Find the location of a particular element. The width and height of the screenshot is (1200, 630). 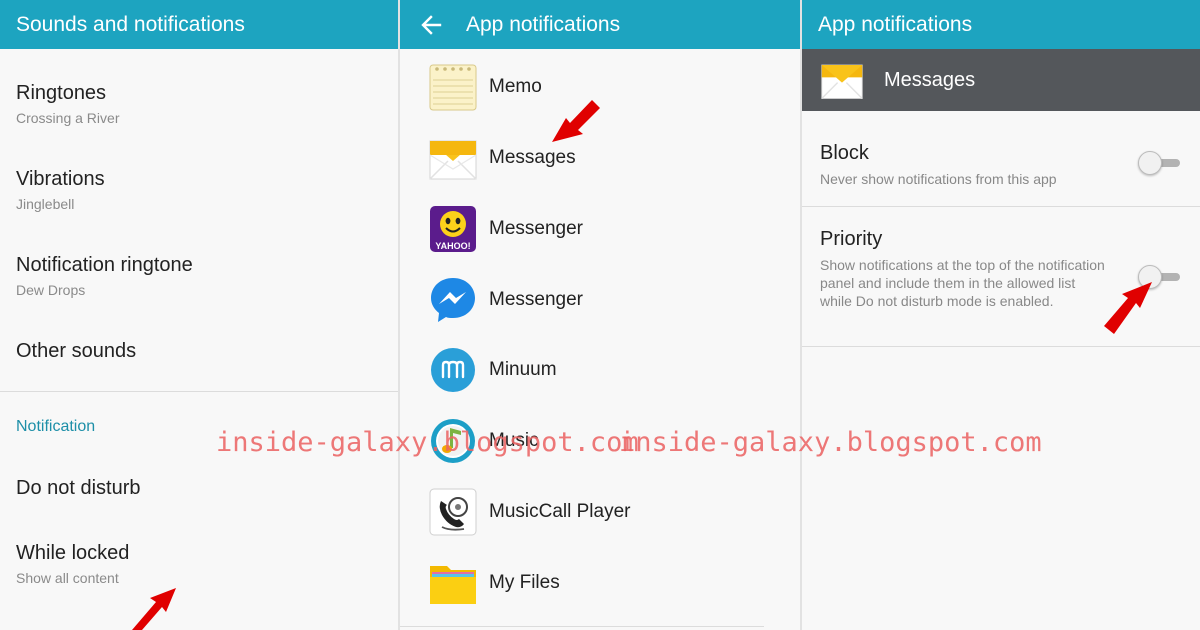

app-row-musiccall-player: MusicCall Player is located at coordinates (600, 512).